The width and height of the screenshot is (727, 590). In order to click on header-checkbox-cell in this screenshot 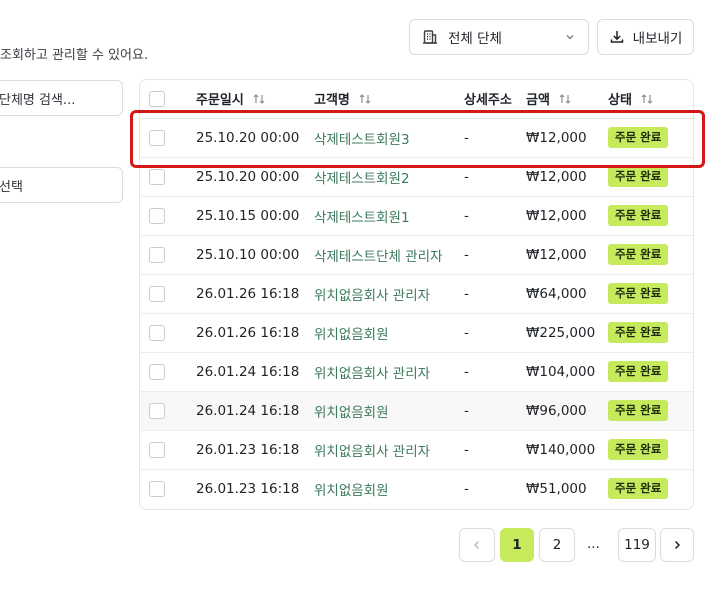, I will do `click(163, 99)`.